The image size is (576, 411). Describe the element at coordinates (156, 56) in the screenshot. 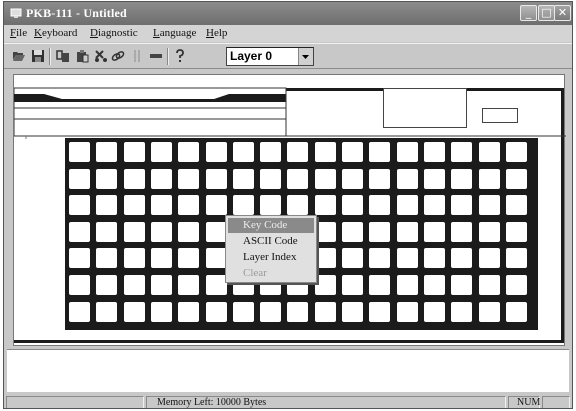

I see `row-icon` at that location.